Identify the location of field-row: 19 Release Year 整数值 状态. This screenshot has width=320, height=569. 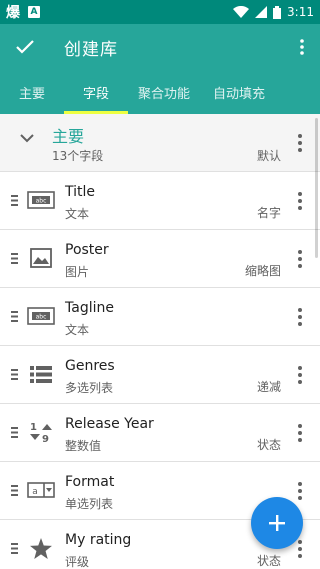
(160, 433).